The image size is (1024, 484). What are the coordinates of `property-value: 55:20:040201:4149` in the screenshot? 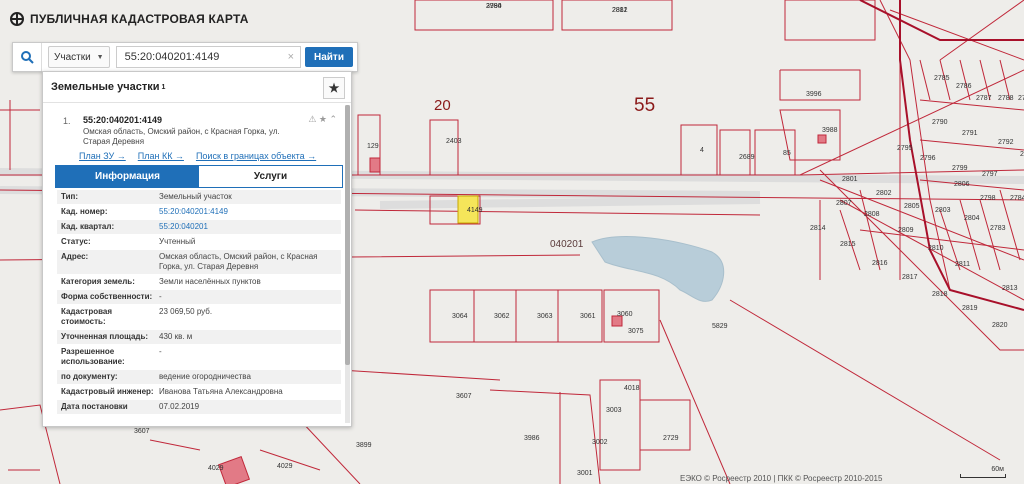 It's located at (248, 212).